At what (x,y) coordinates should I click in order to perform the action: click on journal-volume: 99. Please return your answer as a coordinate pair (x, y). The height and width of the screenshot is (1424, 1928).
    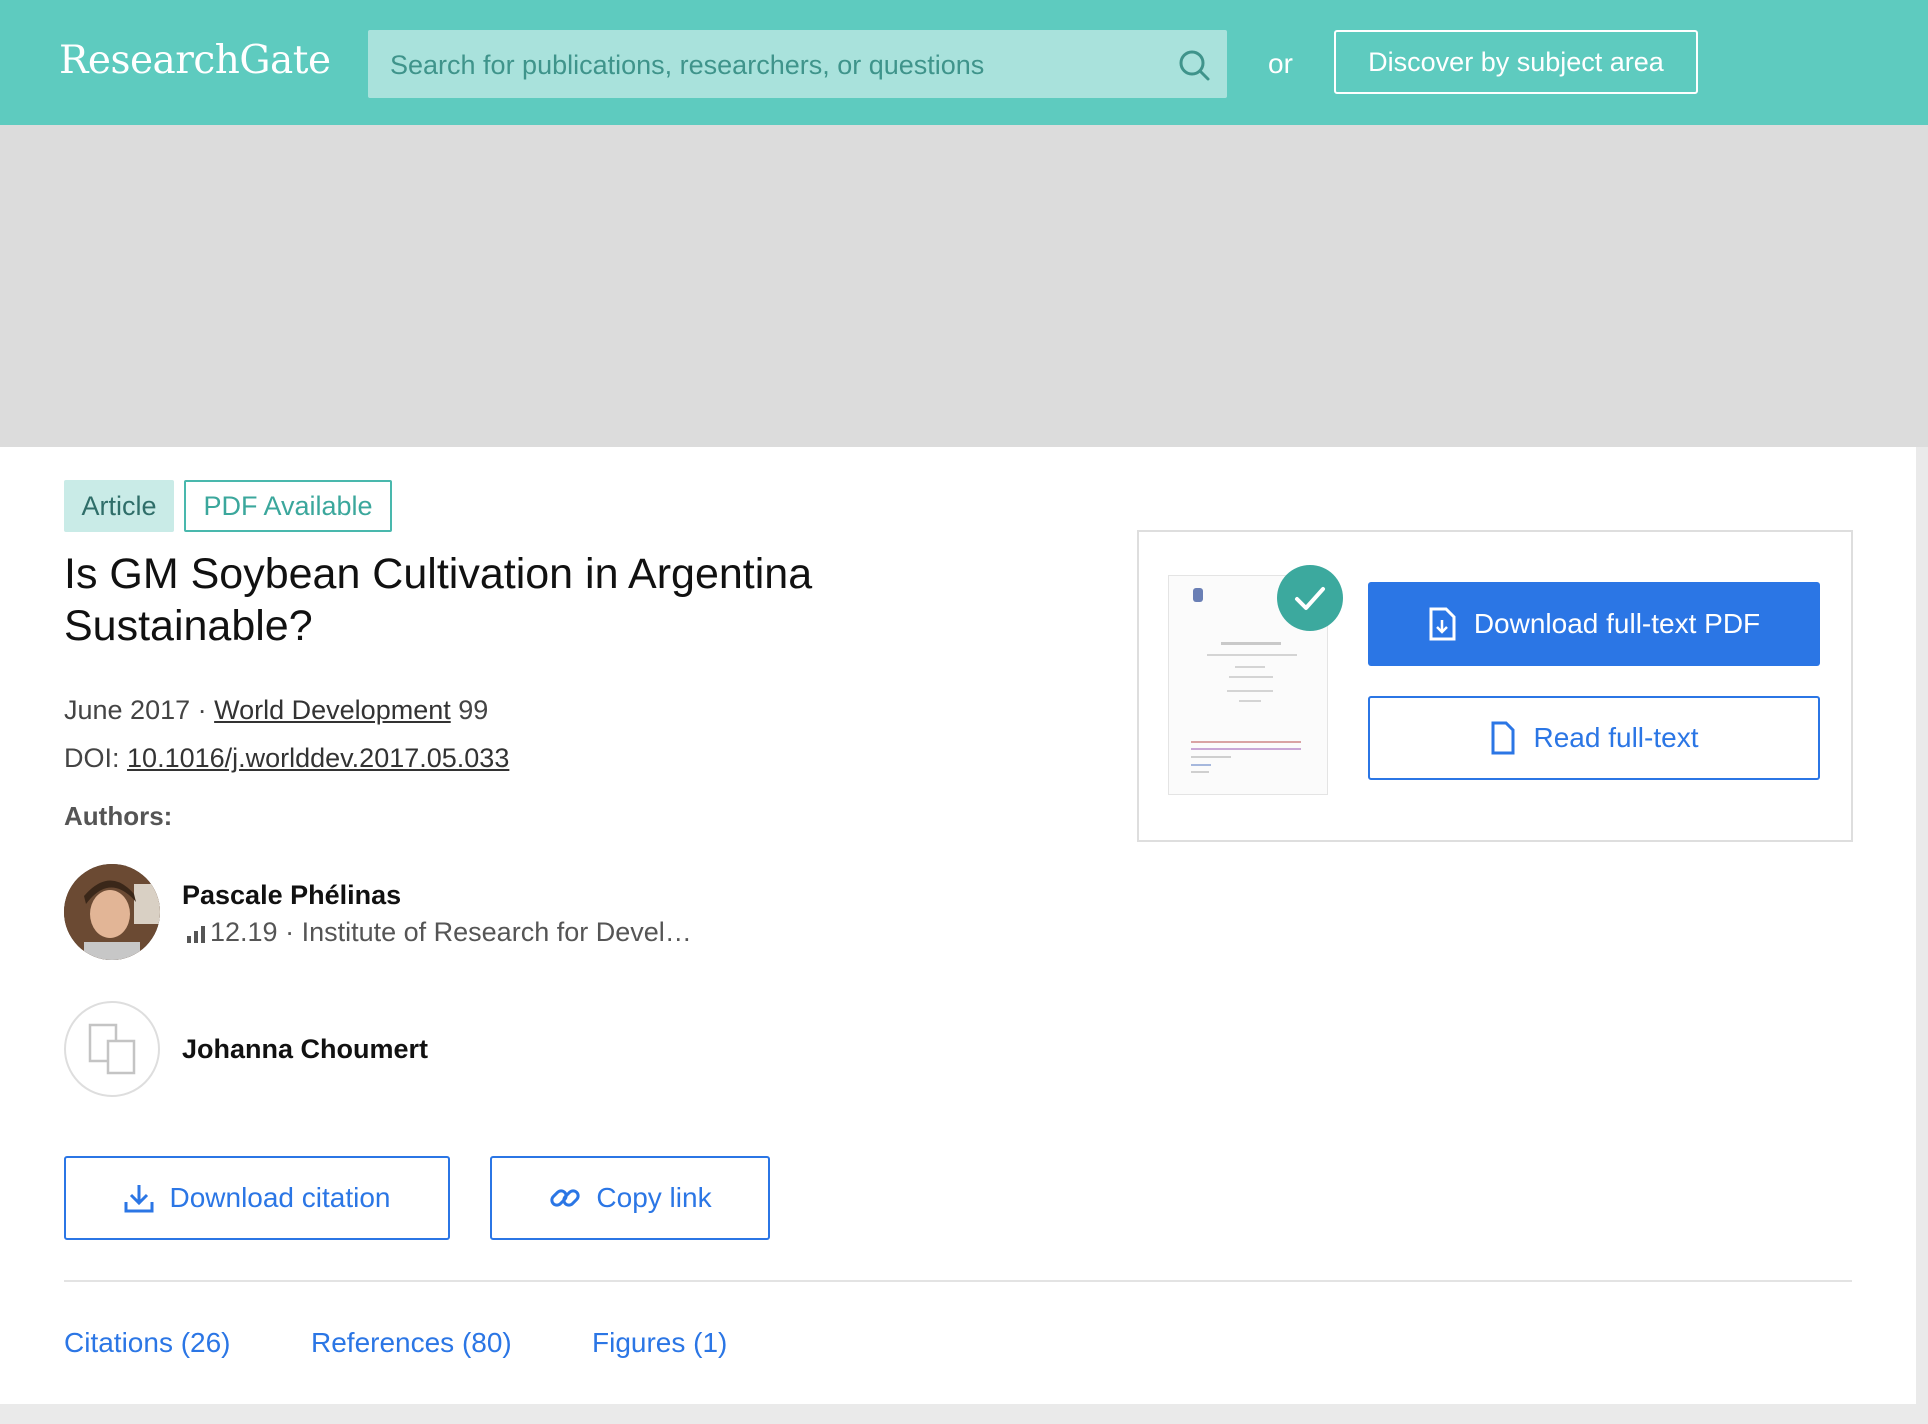
    Looking at the image, I should click on (473, 710).